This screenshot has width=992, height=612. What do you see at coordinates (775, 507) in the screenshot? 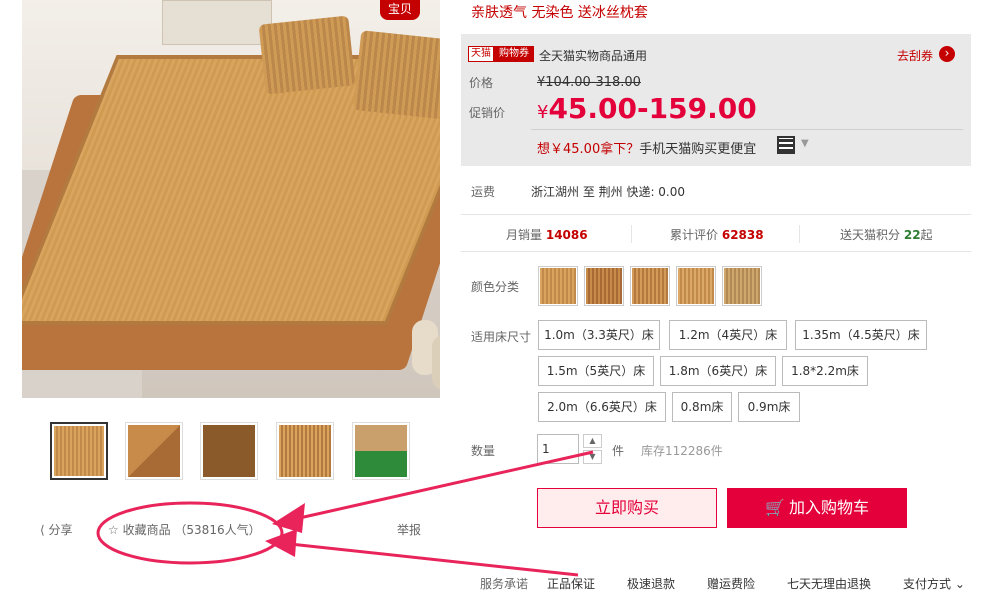
I see `cart-icon: 🛒` at bounding box center [775, 507].